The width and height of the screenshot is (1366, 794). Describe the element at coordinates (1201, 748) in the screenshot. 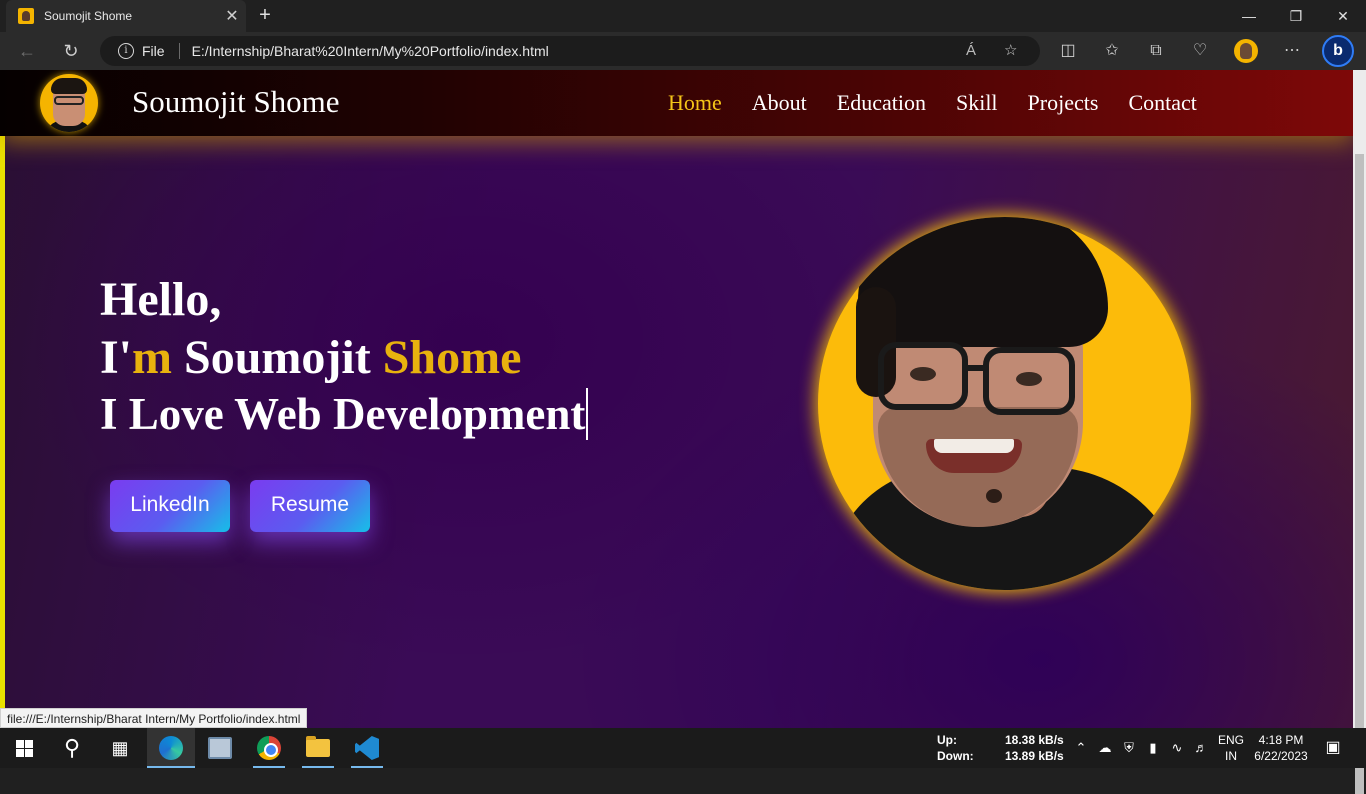

I see `volume-icon: ♬` at that location.